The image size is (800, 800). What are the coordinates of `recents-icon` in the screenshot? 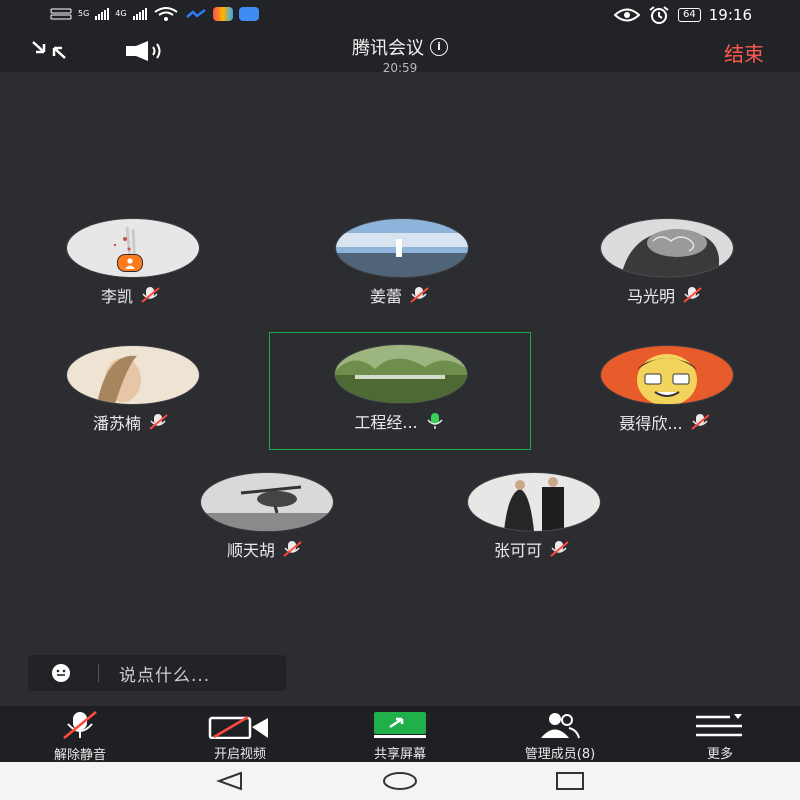 It's located at (570, 781).